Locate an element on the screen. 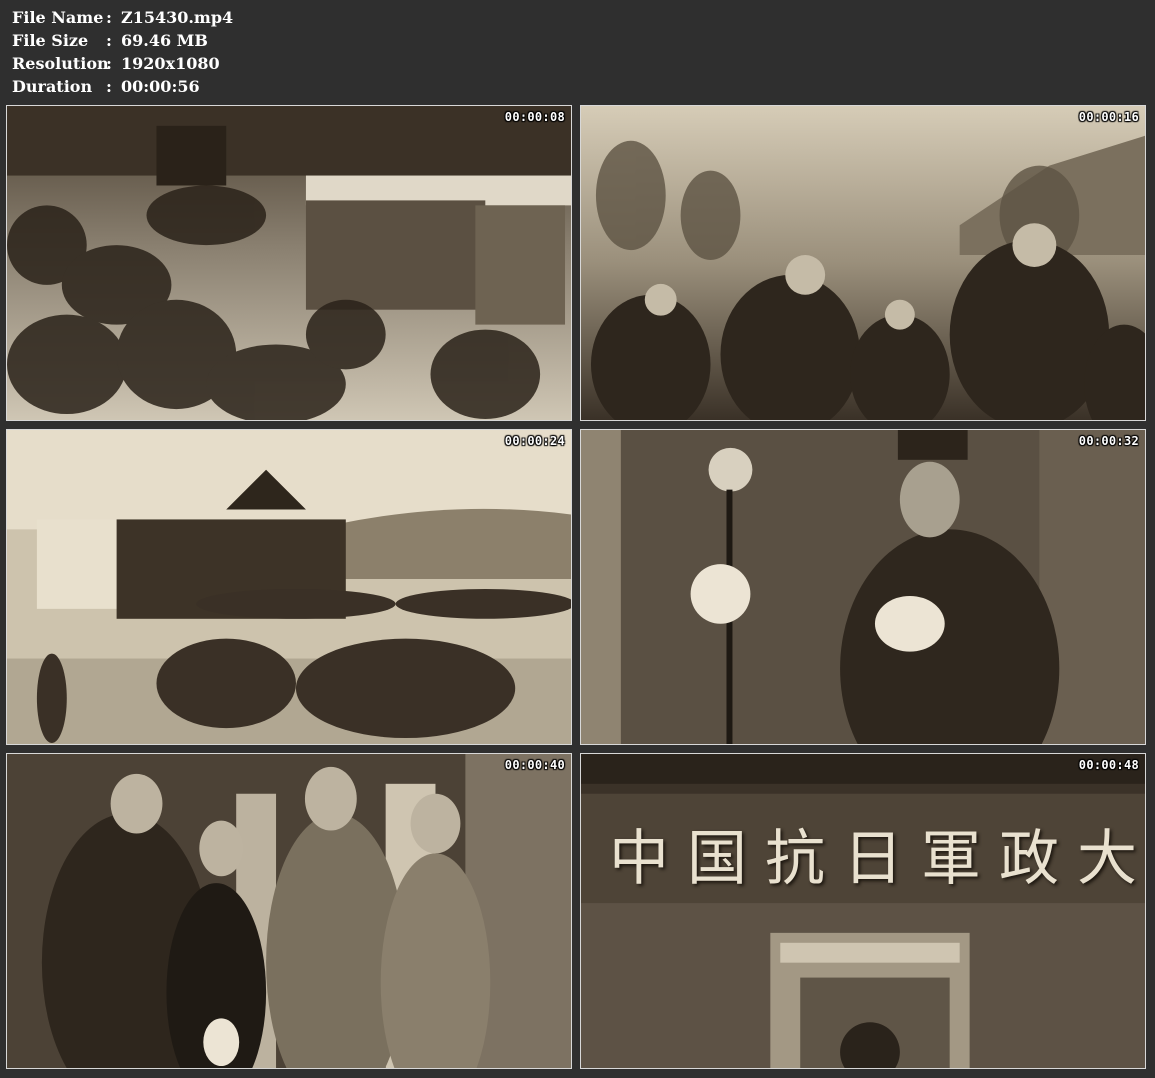 The width and height of the screenshot is (1155, 1078). scene-soldiers-marching-image is located at coordinates (863, 263).